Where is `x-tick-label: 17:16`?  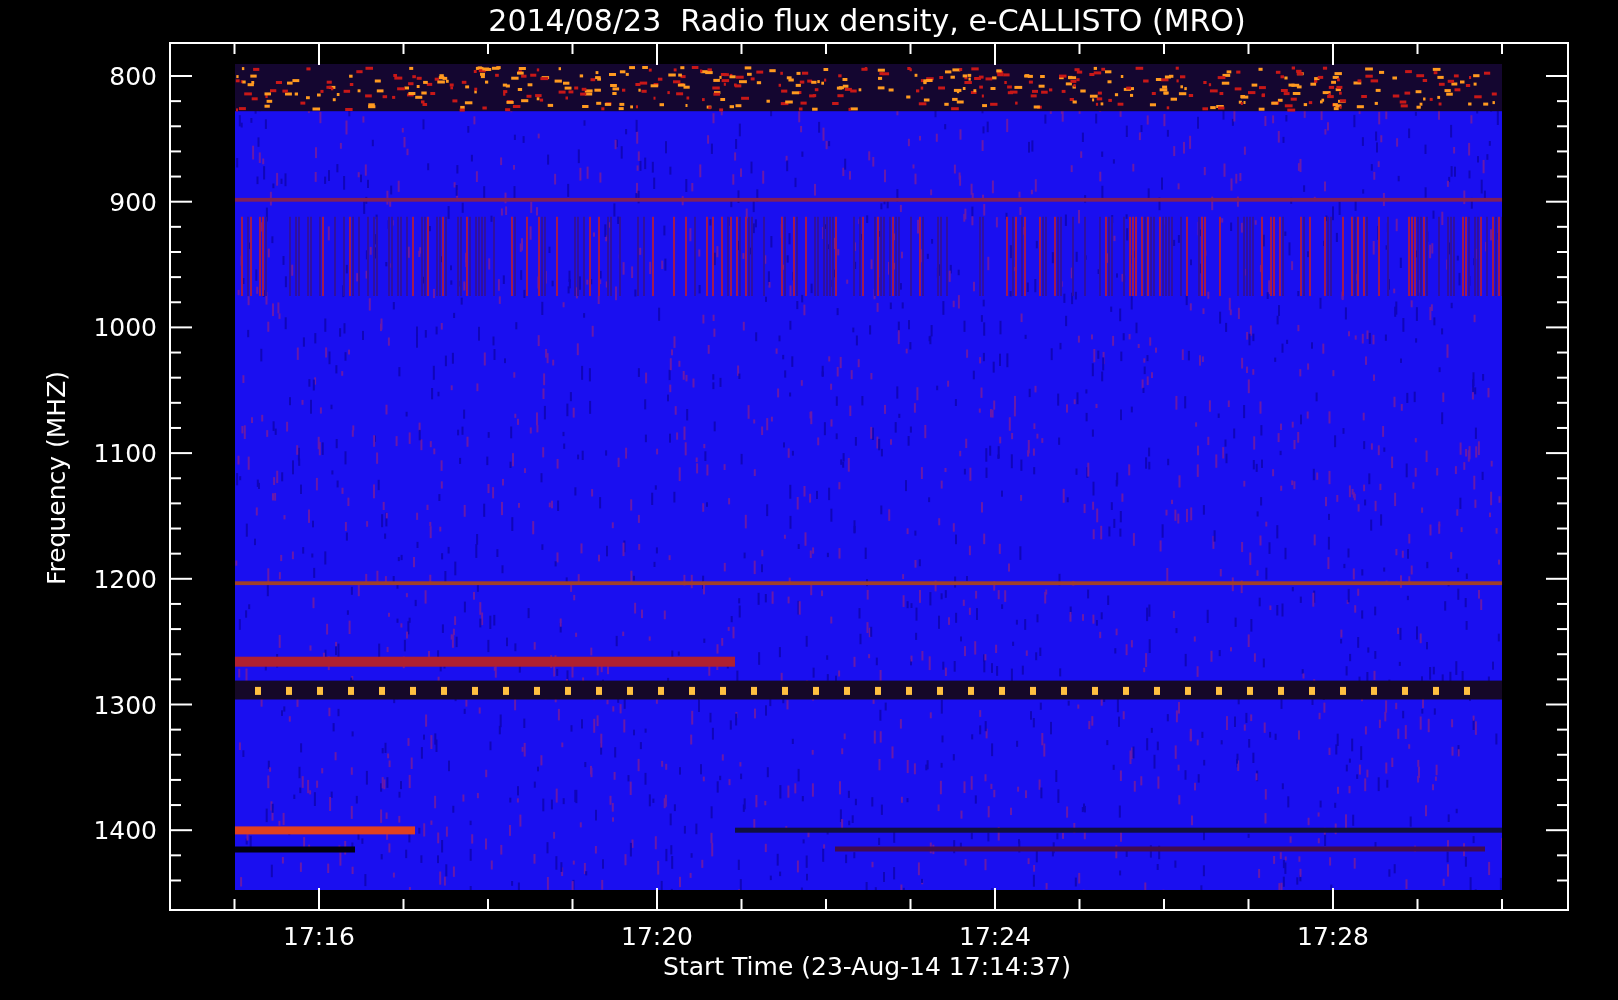 x-tick-label: 17:16 is located at coordinates (319, 936).